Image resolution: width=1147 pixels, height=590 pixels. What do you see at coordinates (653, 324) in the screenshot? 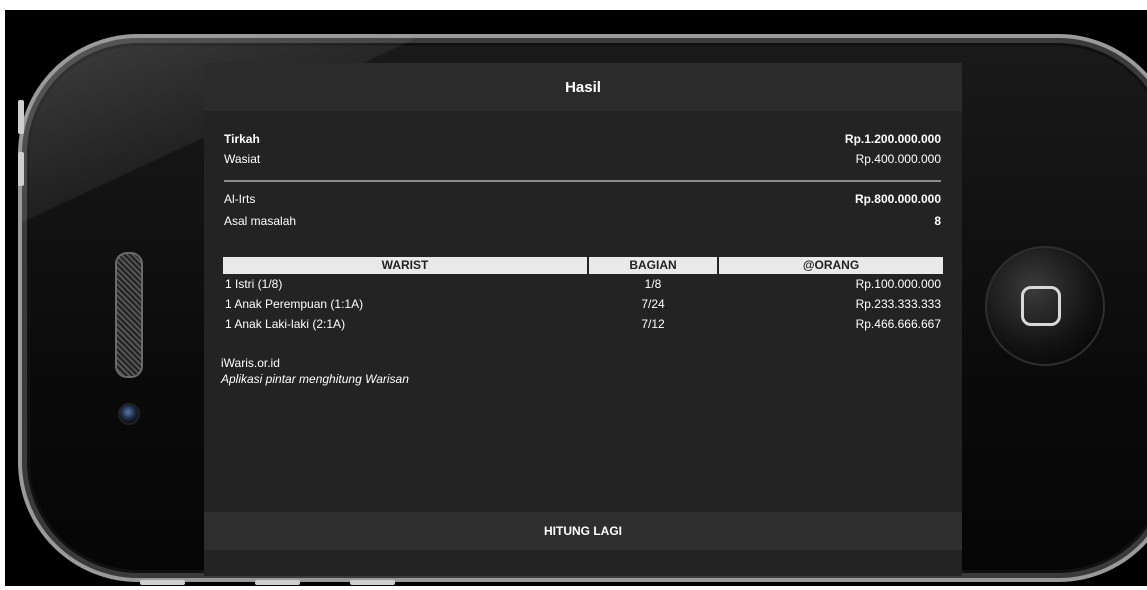
I see `heir-share: 7/12` at bounding box center [653, 324].